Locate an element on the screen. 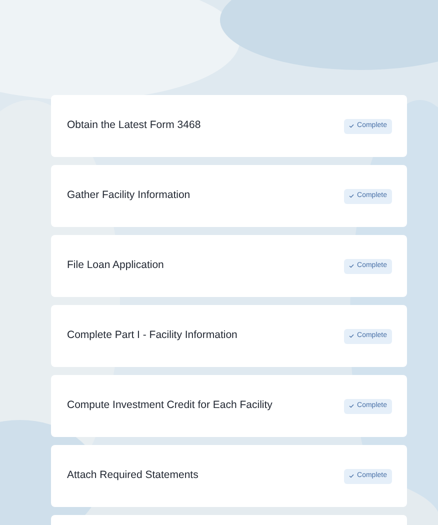 This screenshot has width=438, height=525. task-title: File Loan Application is located at coordinates (115, 266).